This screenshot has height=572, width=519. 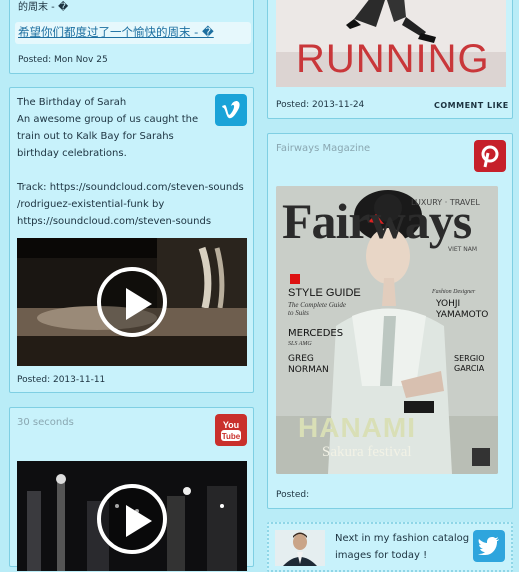 I want to click on twitter-icon, so click(x=489, y=546).